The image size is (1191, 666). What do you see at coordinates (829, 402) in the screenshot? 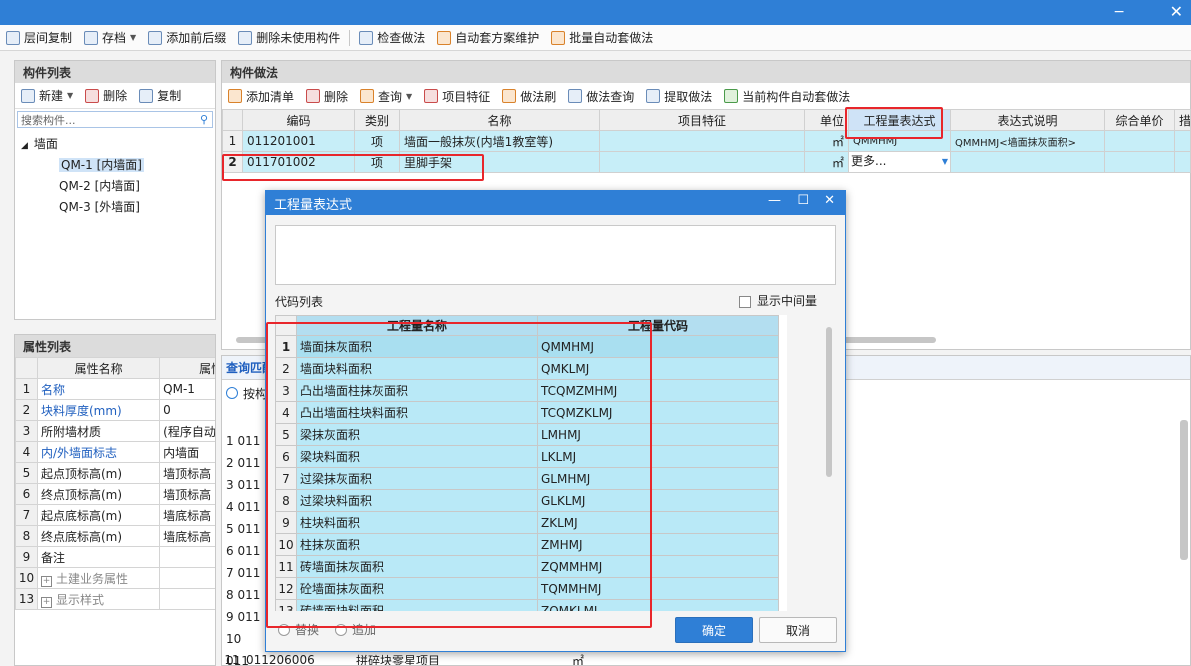
I see `scrollbar-thumb` at bounding box center [829, 402].